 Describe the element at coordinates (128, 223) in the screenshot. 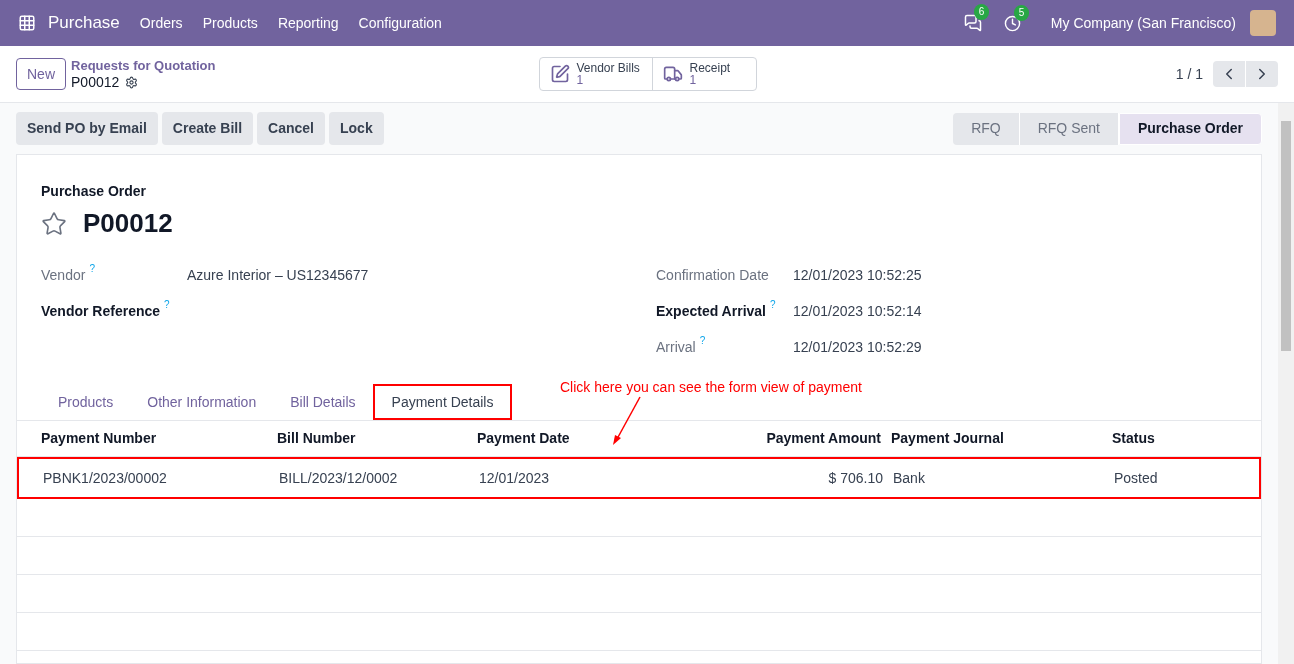

I see `record-title: P00012` at that location.